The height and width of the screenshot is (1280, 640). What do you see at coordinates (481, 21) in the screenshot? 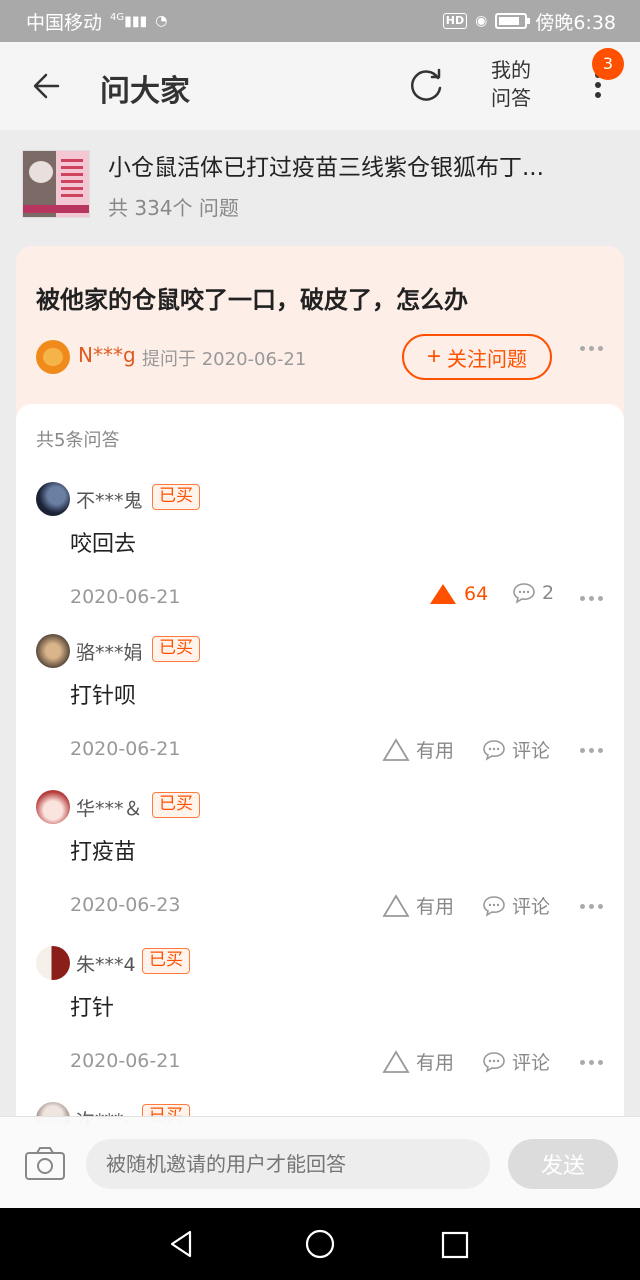
I see `eye-icon: ◉` at bounding box center [481, 21].